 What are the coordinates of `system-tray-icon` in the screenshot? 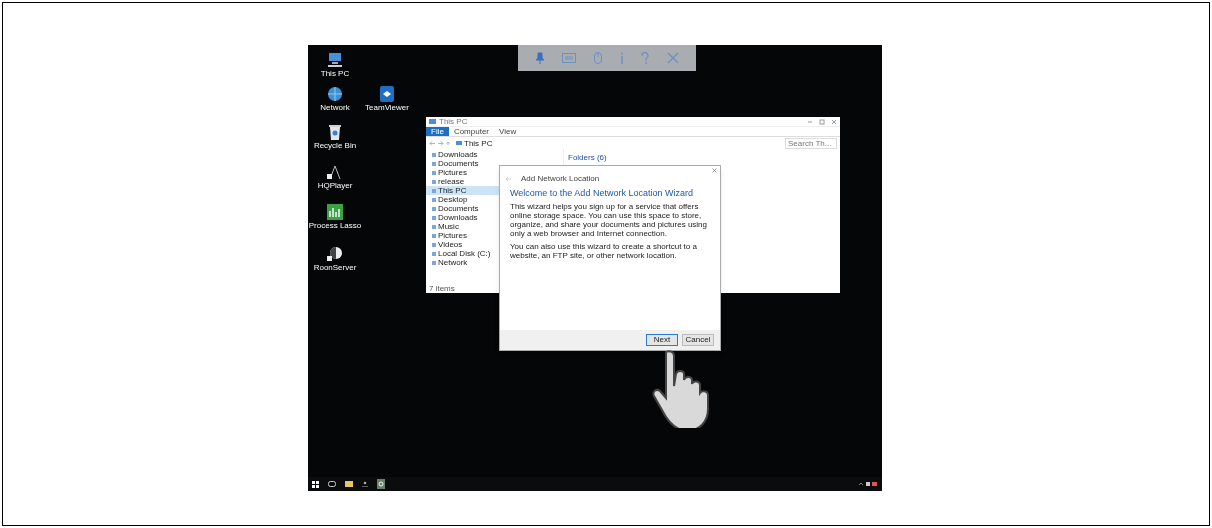 It's located at (868, 484).